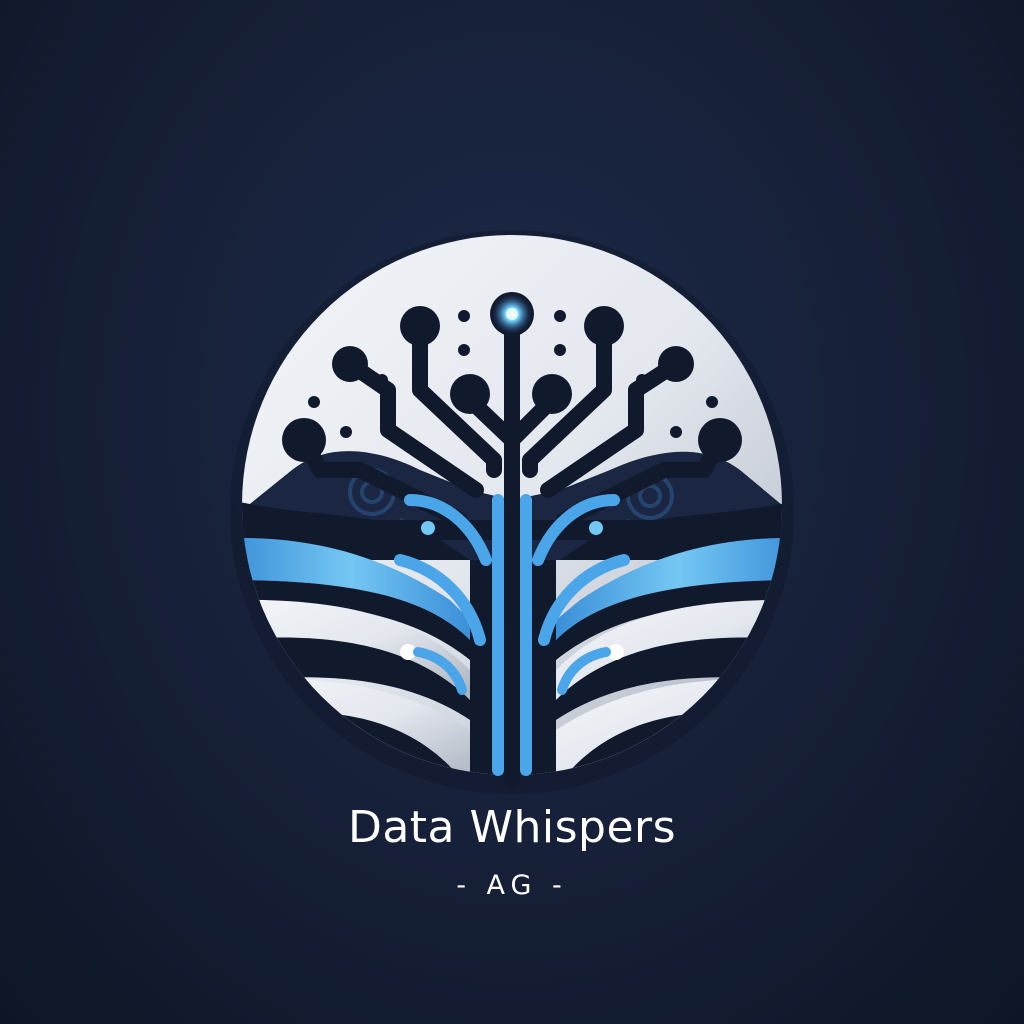 Image resolution: width=1024 pixels, height=1024 pixels. What do you see at coordinates (512, 827) in the screenshot?
I see `brand-name: Data Whispers` at bounding box center [512, 827].